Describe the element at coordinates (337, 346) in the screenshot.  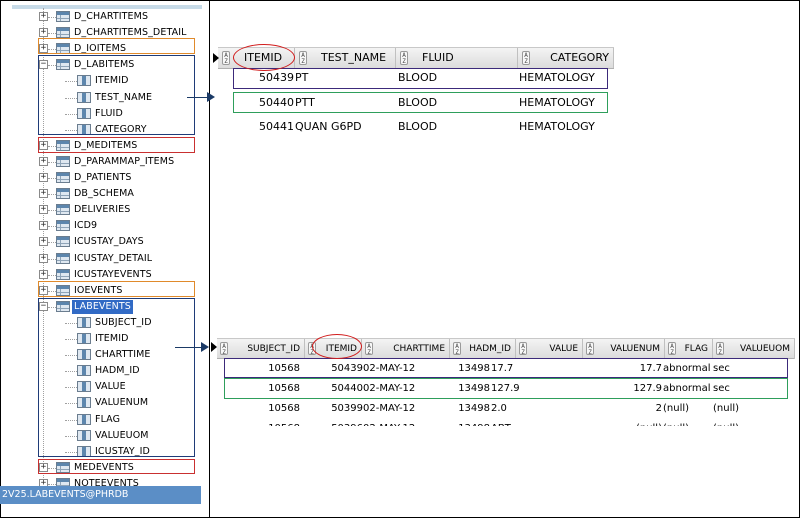
I see `highlight-oval-itemid` at that location.